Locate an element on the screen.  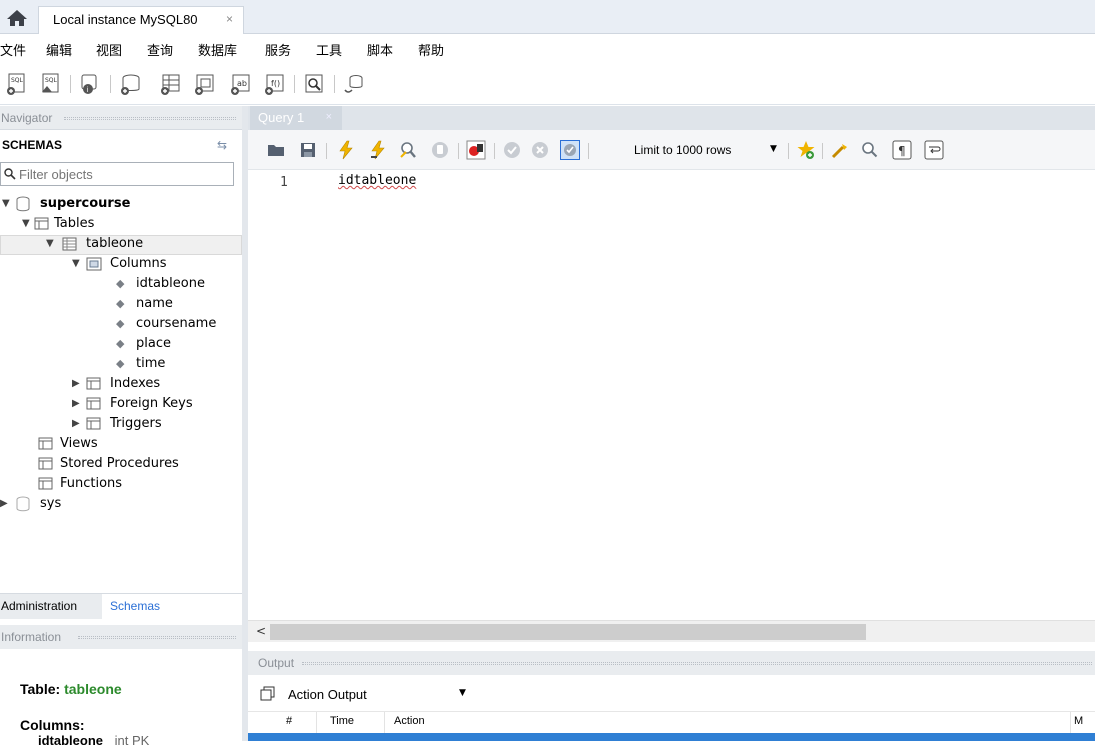
indexes-folder-icon is located at coordinates (93, 383).